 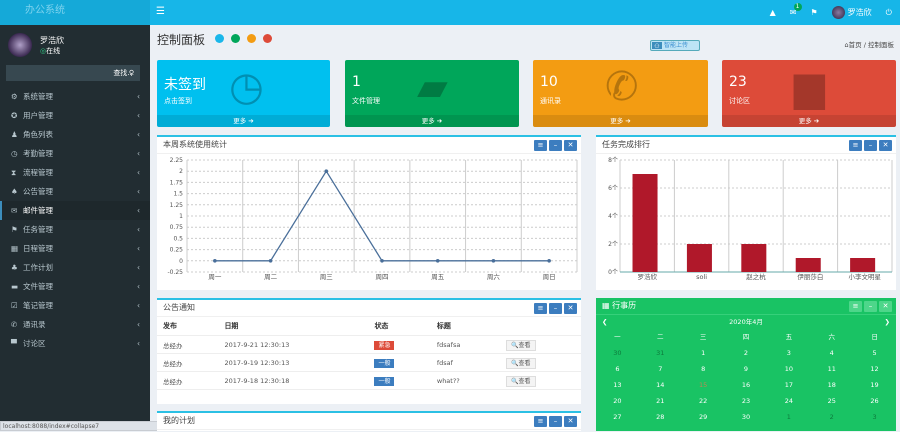 What do you see at coordinates (75, 305) in the screenshot?
I see `sidebar-item-edit: ☑ 笔记管理 ‹` at bounding box center [75, 305].